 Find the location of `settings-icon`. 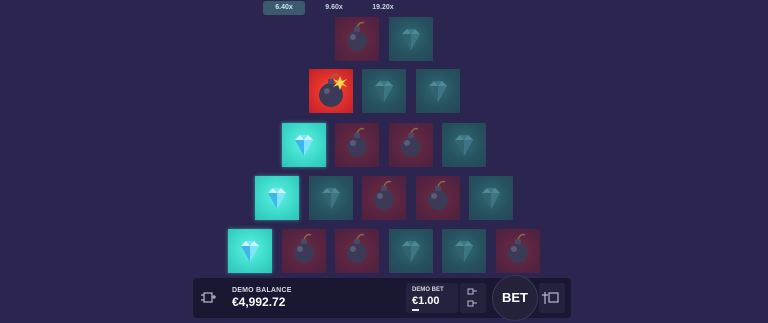

settings-icon is located at coordinates (209, 299).